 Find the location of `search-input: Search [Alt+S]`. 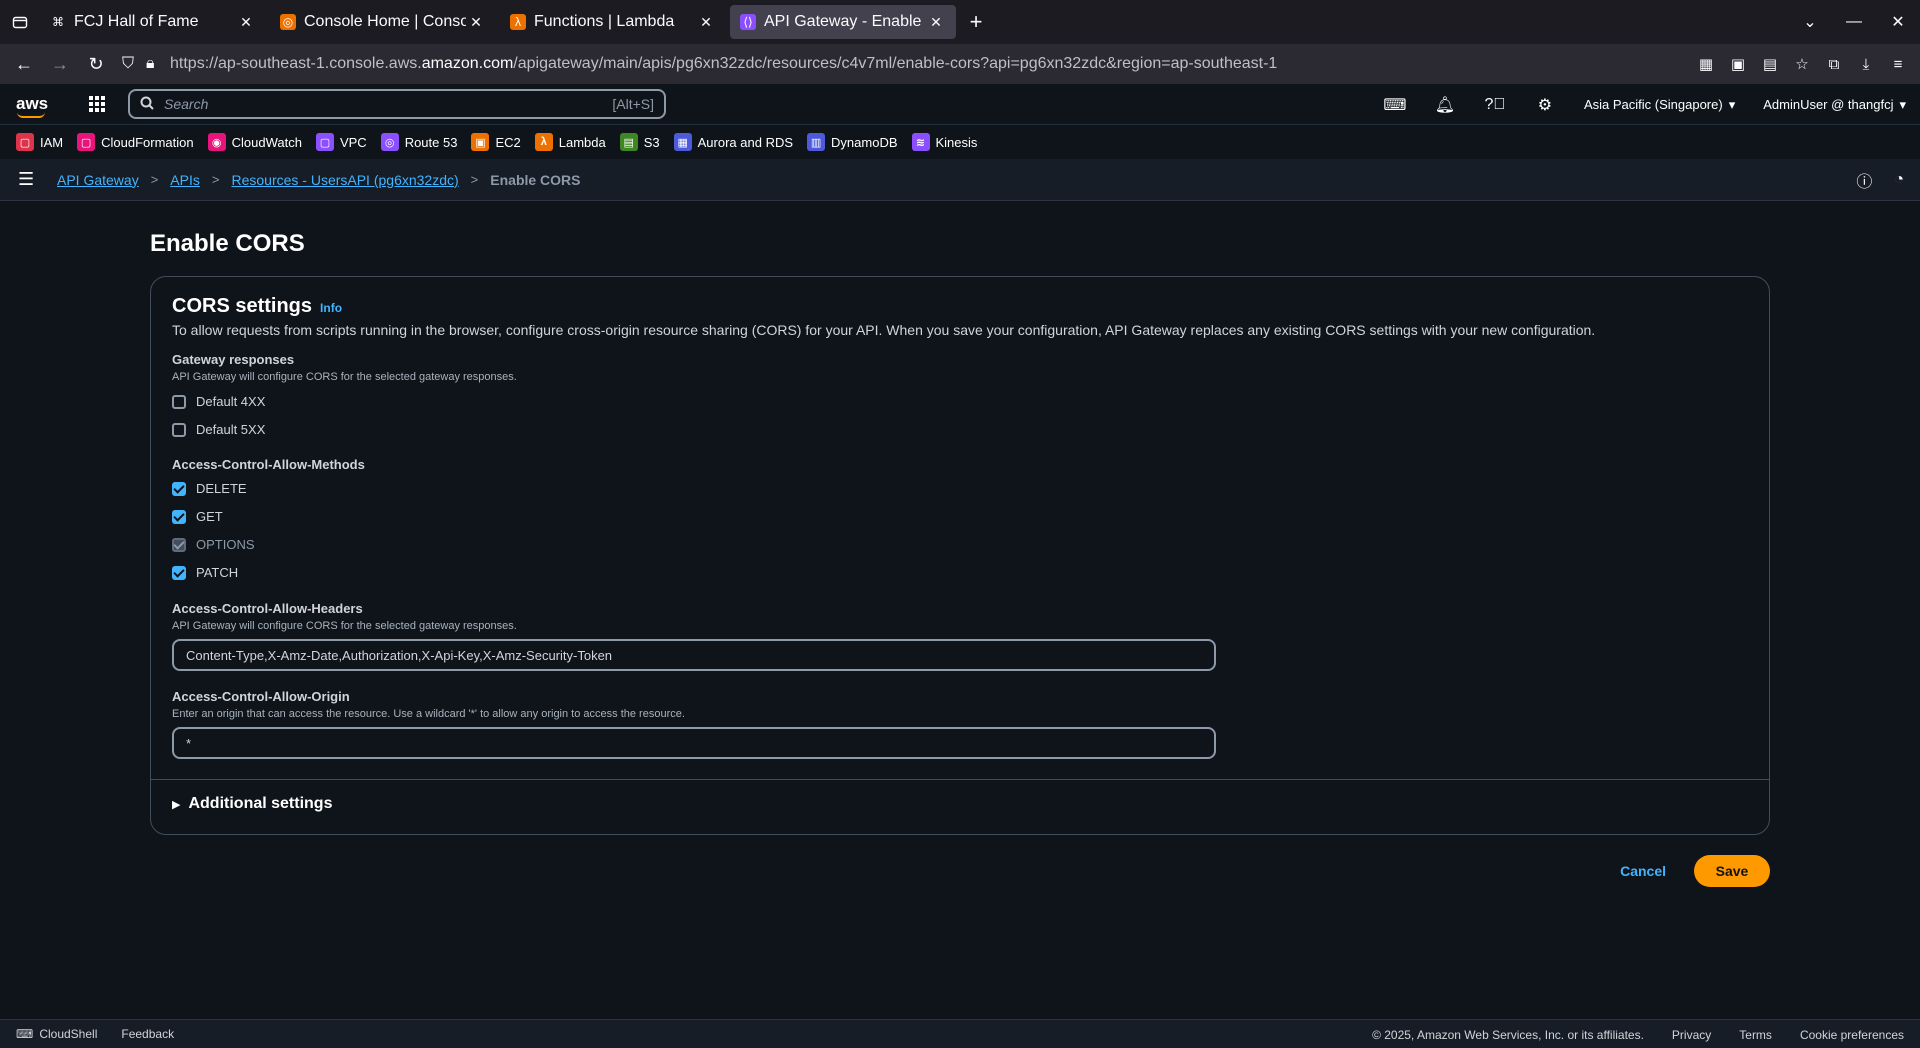

search-input: Search [Alt+S] is located at coordinates (397, 104).